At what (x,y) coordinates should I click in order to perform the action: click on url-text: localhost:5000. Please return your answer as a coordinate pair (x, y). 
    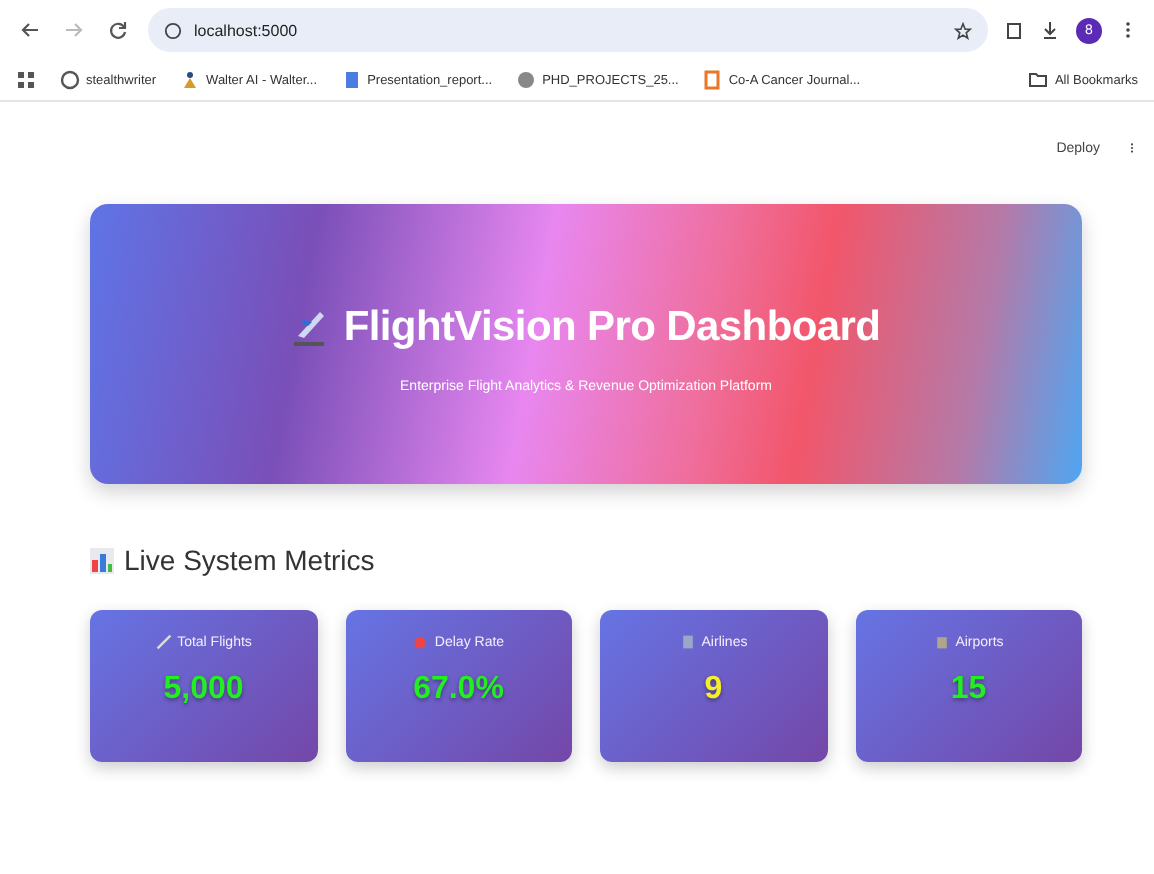
    Looking at the image, I should click on (246, 30).